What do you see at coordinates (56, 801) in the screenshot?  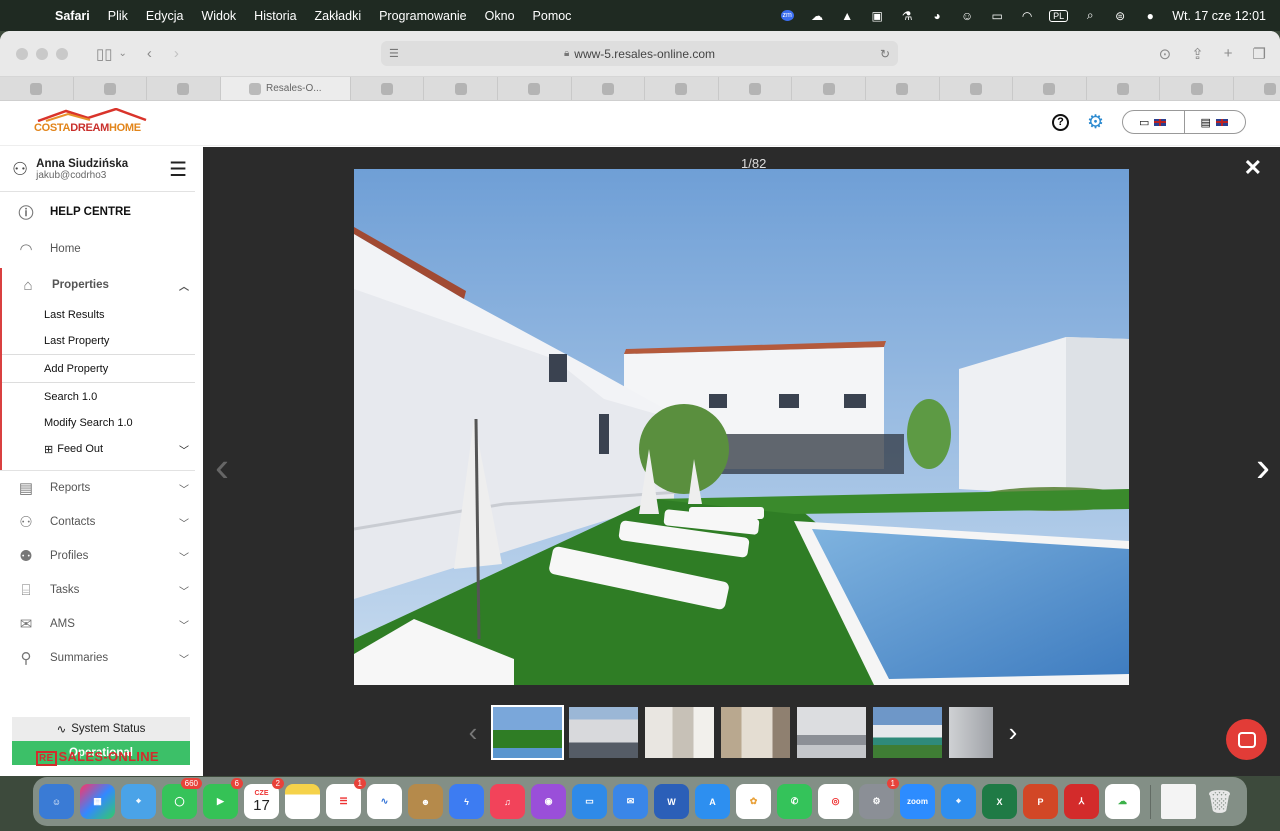 I see `finder-icon: ☺` at bounding box center [56, 801].